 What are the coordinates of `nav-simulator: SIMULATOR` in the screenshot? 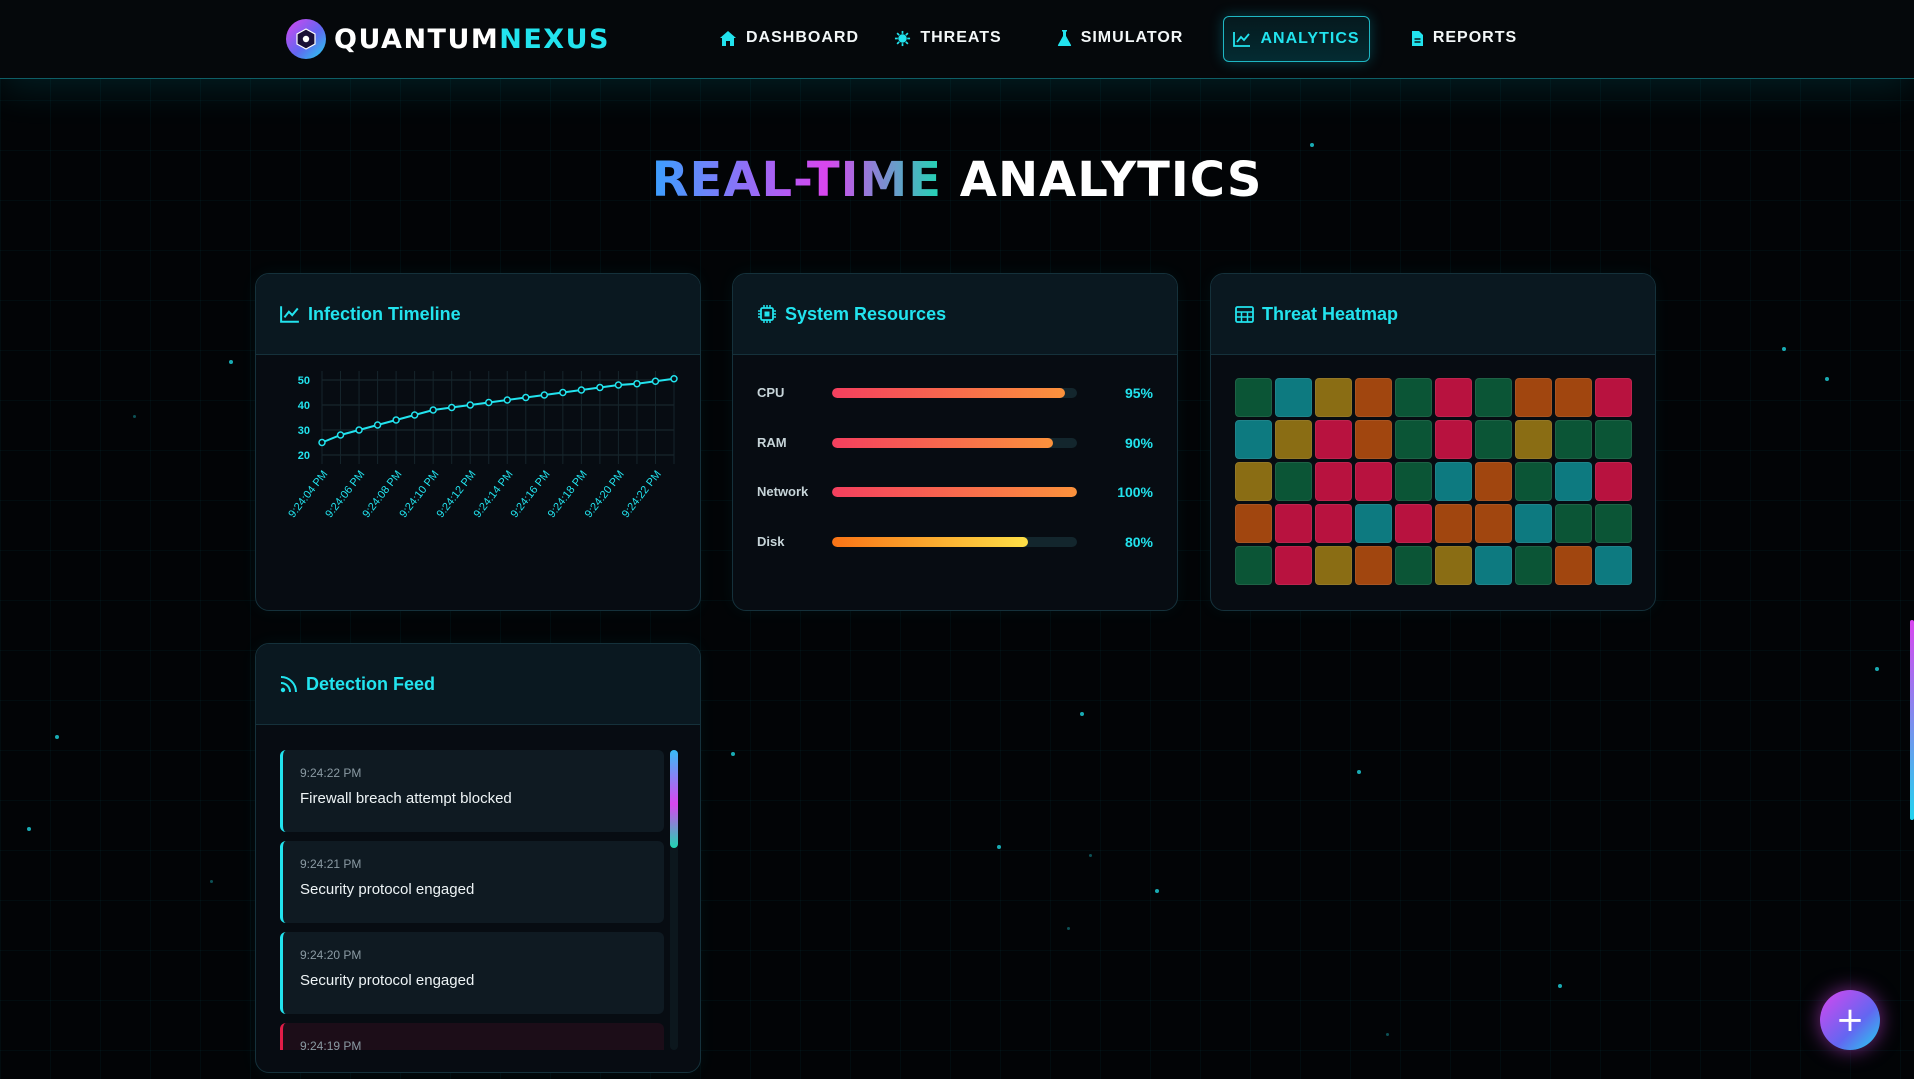 It's located at (1120, 38).